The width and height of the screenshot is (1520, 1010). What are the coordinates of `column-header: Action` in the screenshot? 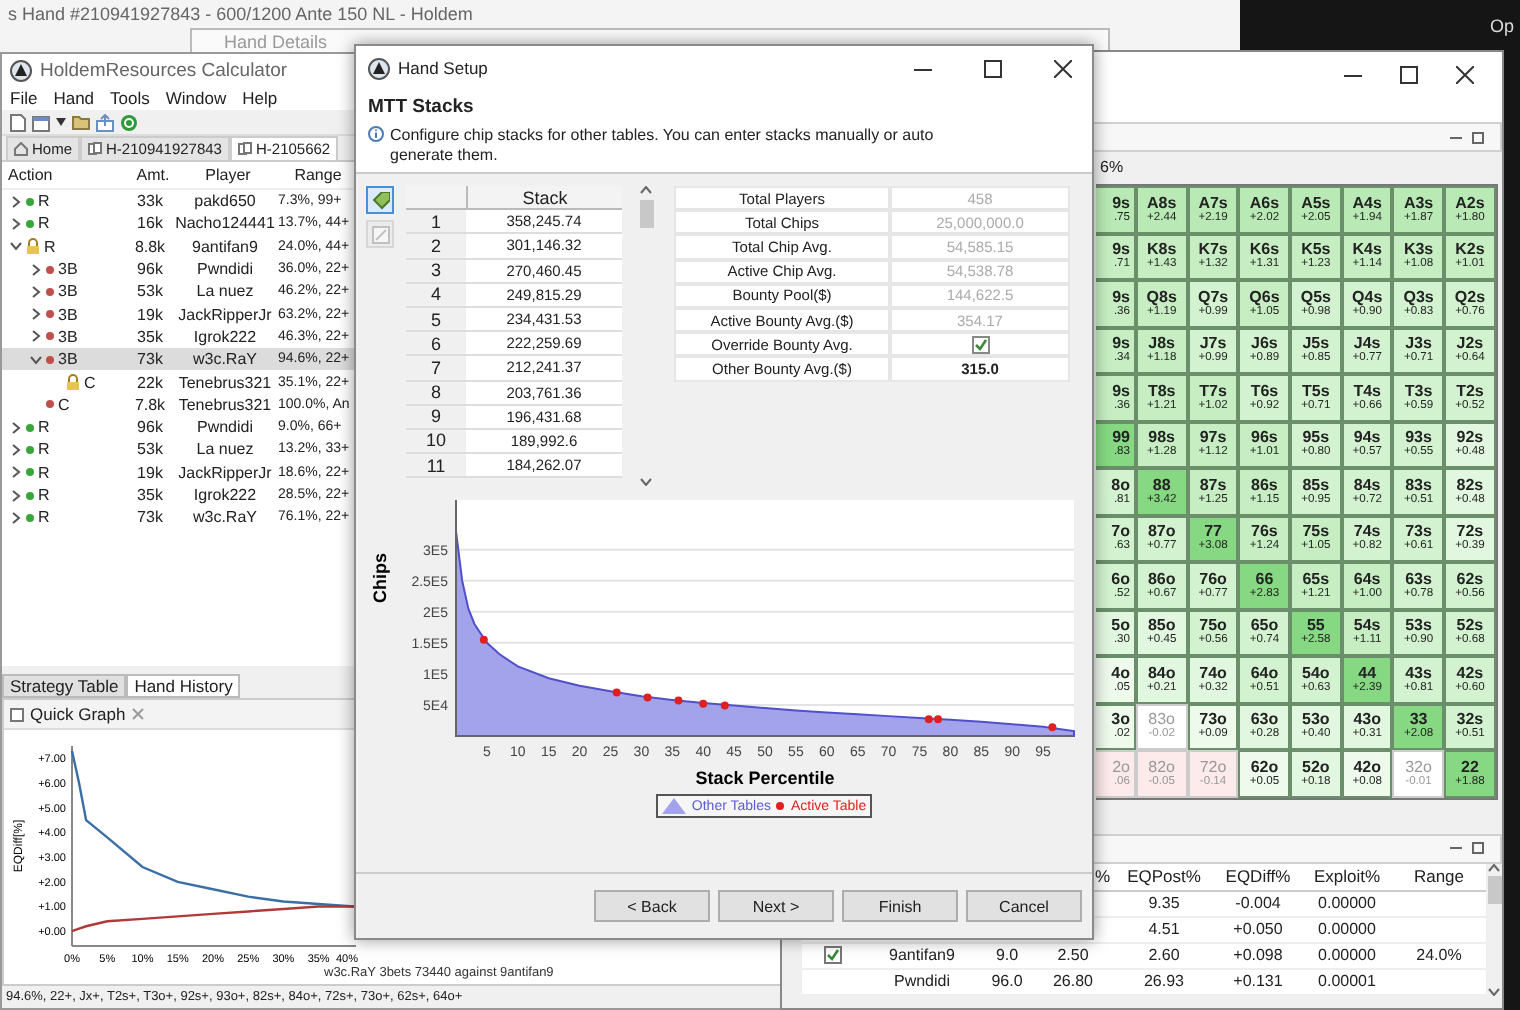 It's located at (64, 175).